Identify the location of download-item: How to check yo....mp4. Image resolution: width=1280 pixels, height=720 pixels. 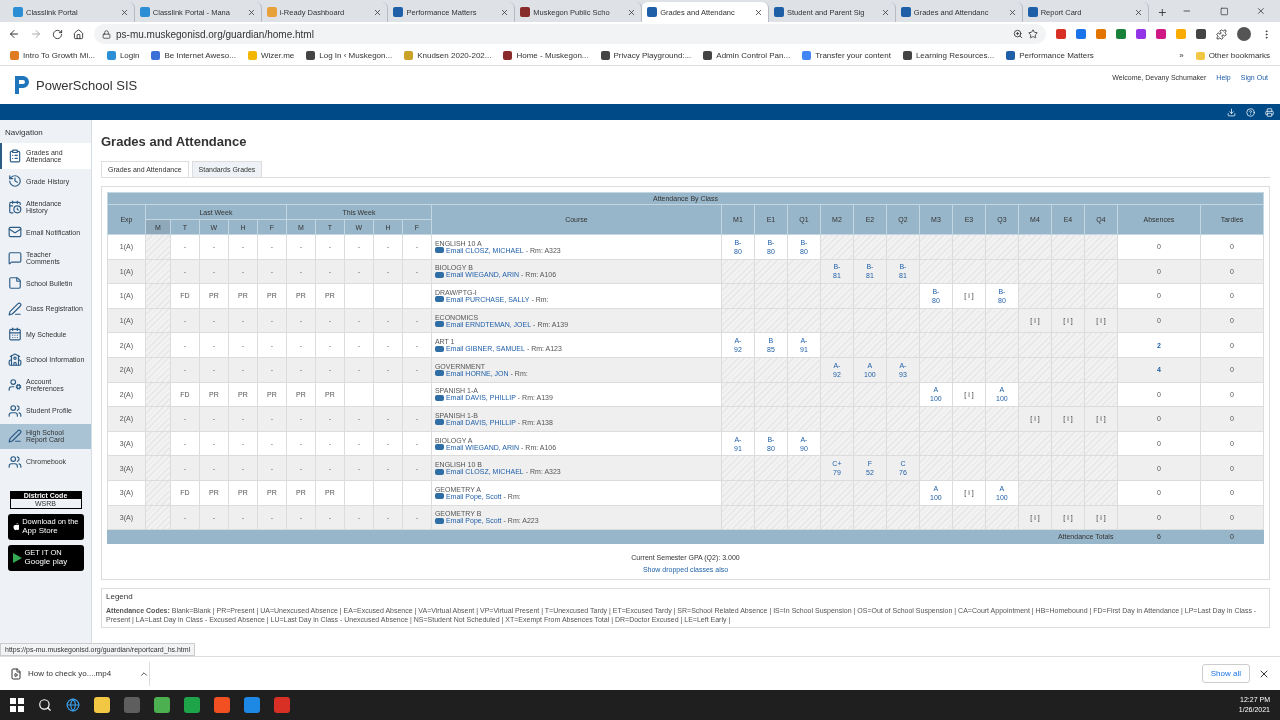
(80, 673).